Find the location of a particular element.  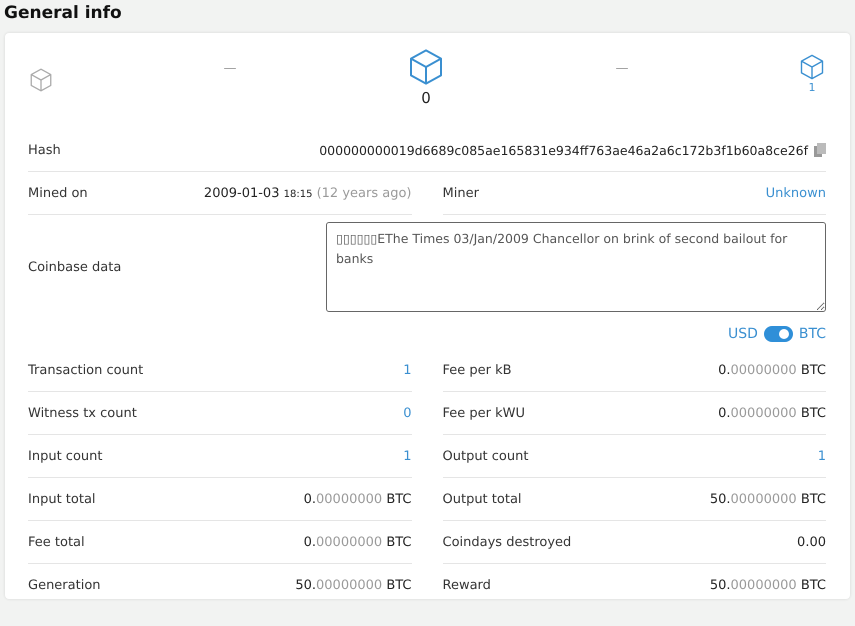

currency-label: USD is located at coordinates (743, 334).